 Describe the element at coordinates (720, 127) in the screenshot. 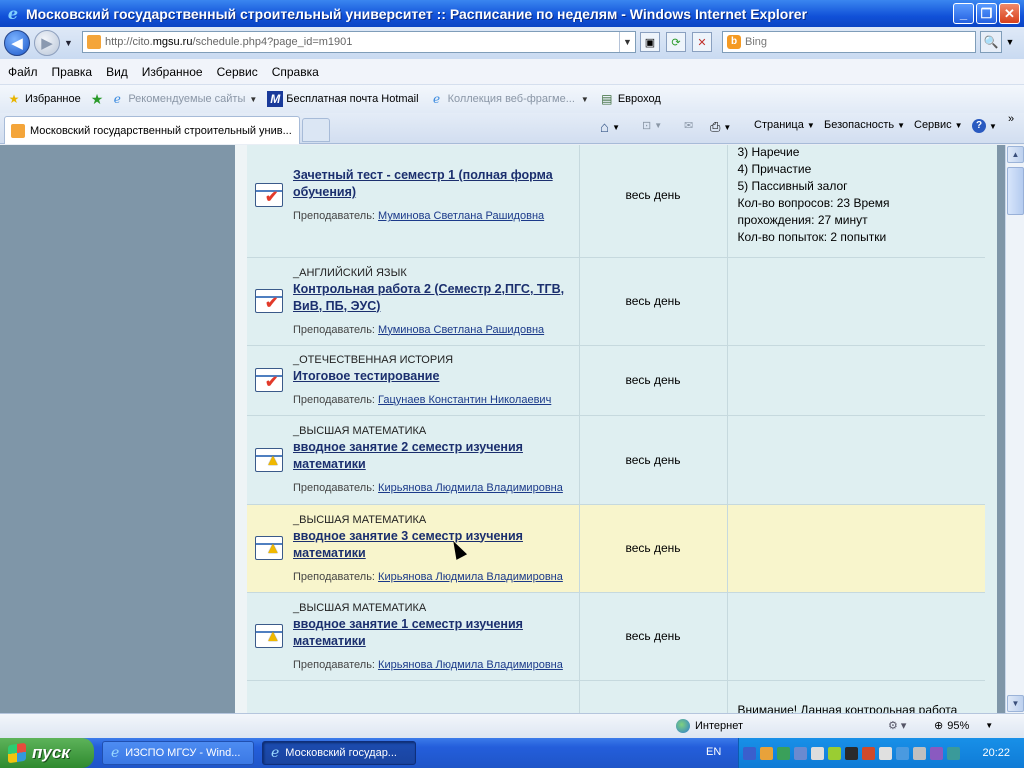

I see `print-button: ⎙ ▼` at that location.